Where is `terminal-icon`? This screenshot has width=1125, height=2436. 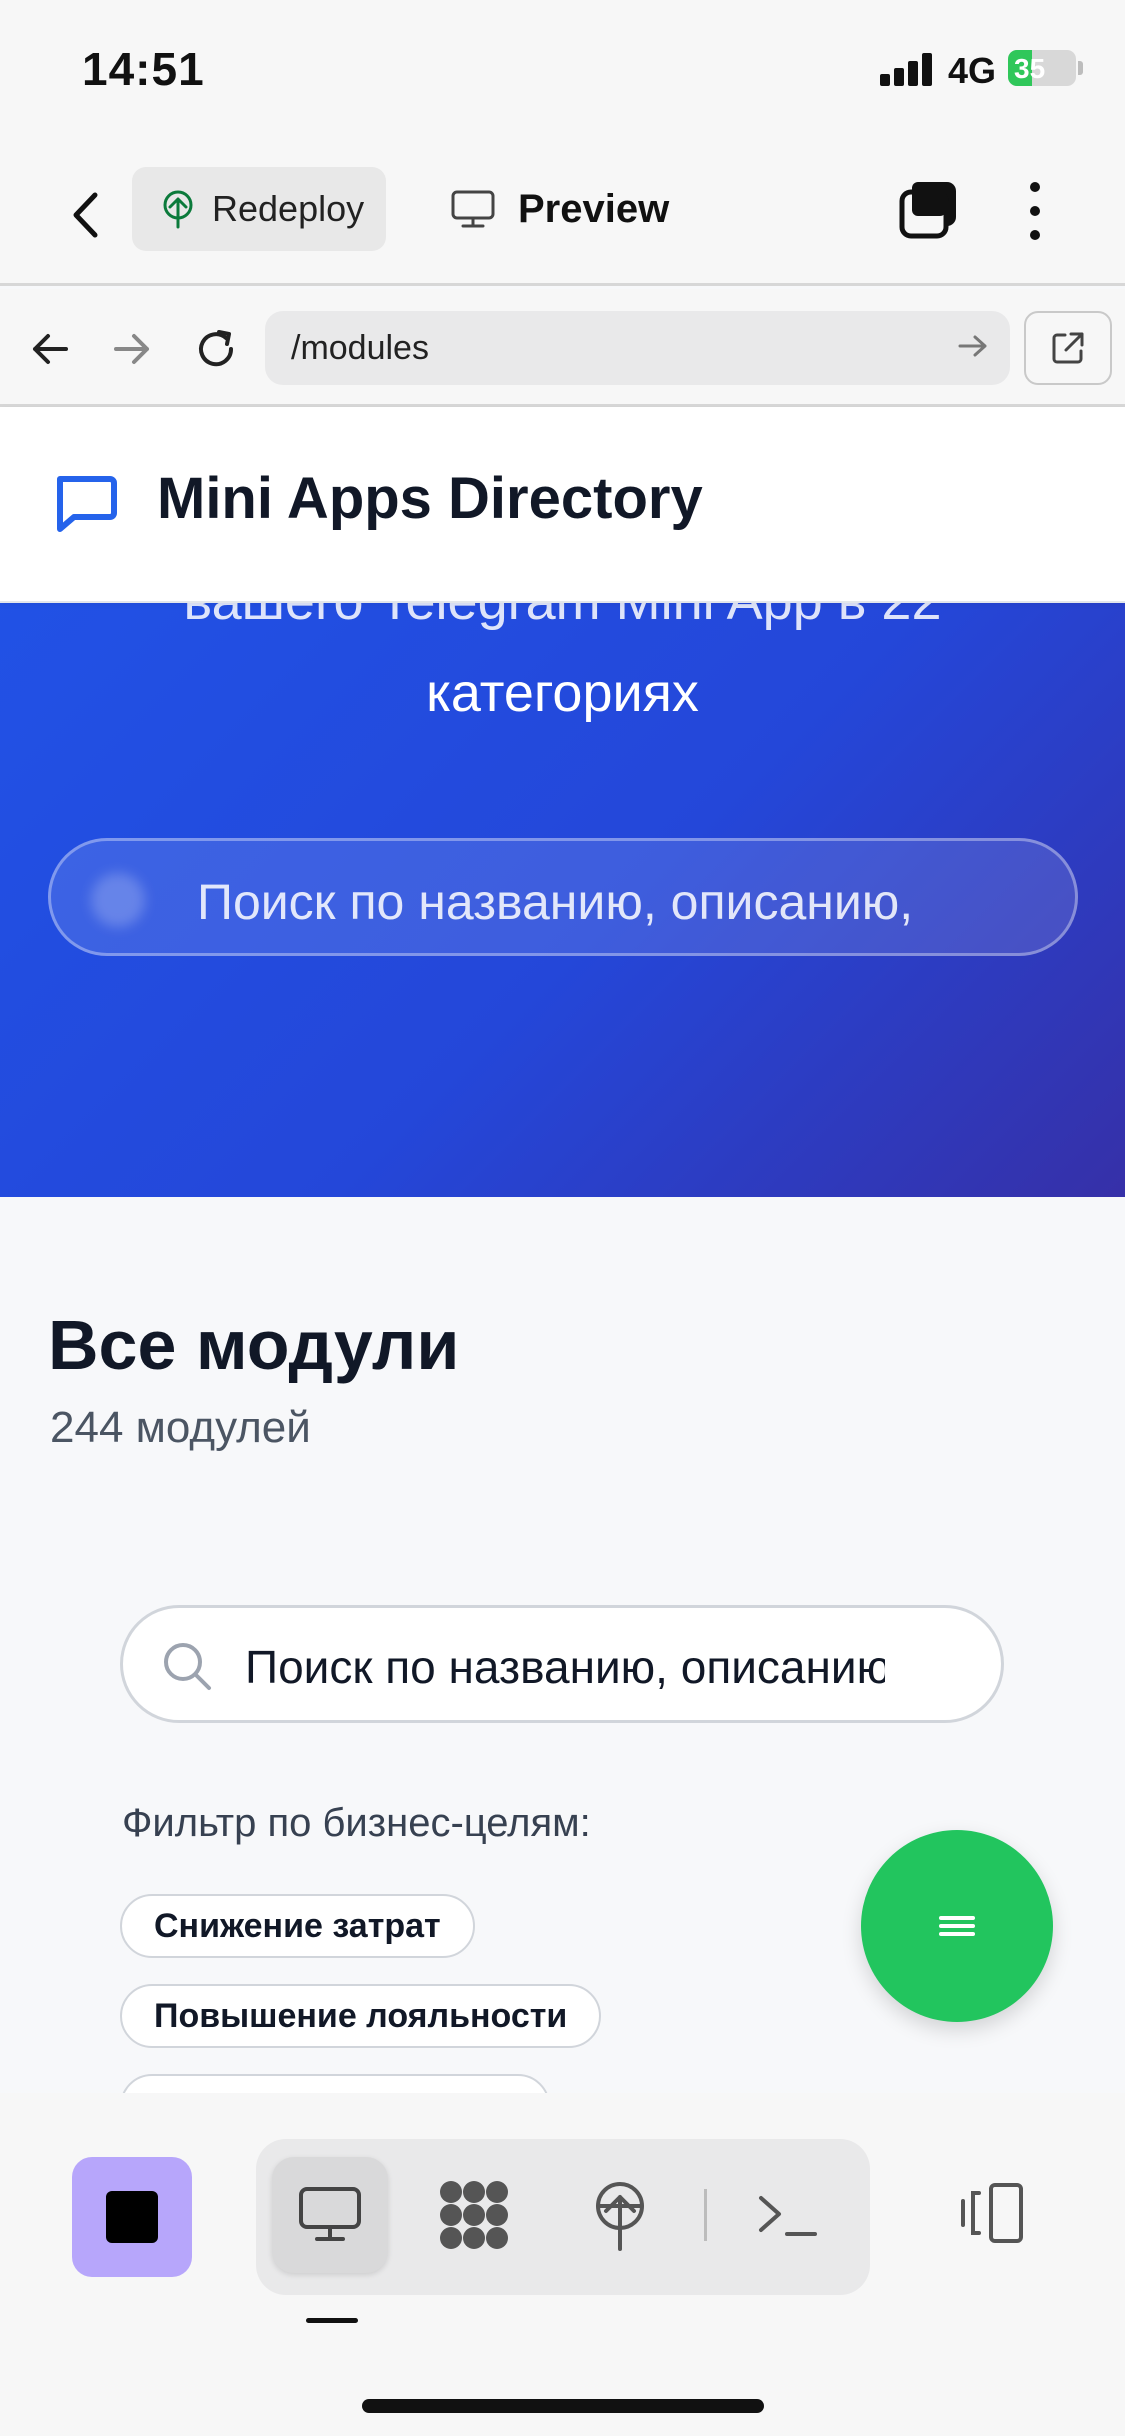 terminal-icon is located at coordinates (788, 2216).